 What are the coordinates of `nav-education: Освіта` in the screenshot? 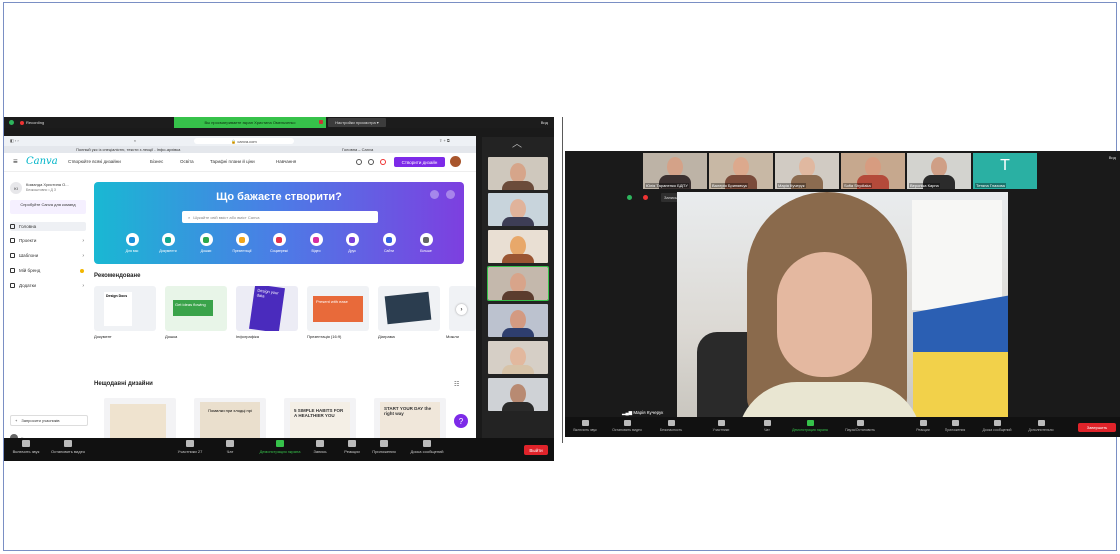 It's located at (187, 161).